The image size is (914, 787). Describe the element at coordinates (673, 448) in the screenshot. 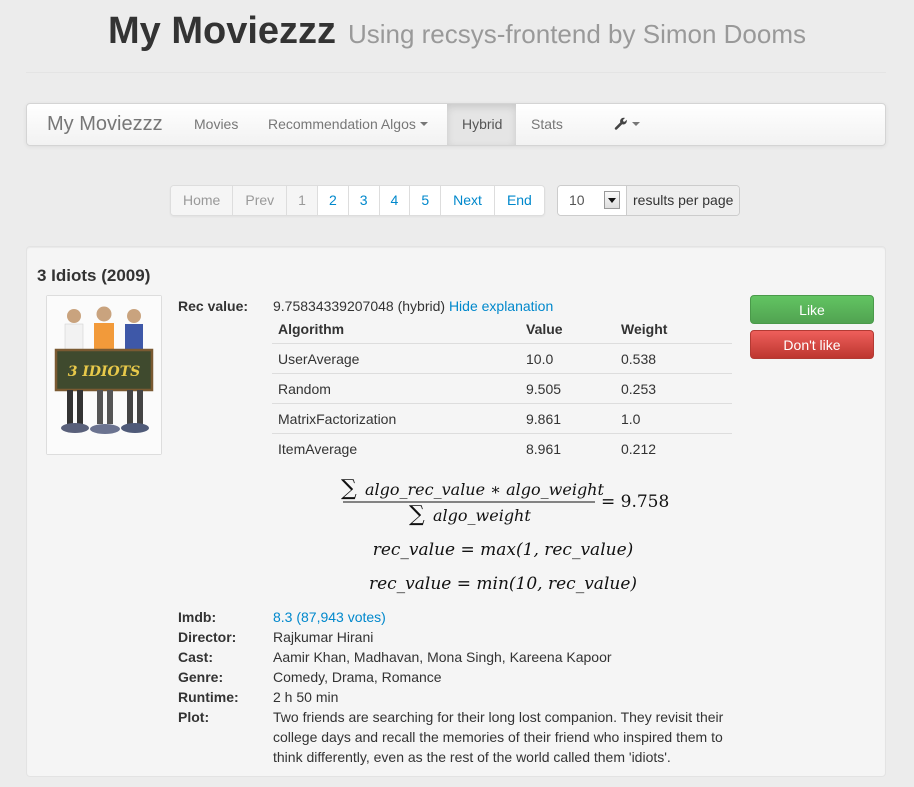

I see `table-cell: 0.212` at that location.